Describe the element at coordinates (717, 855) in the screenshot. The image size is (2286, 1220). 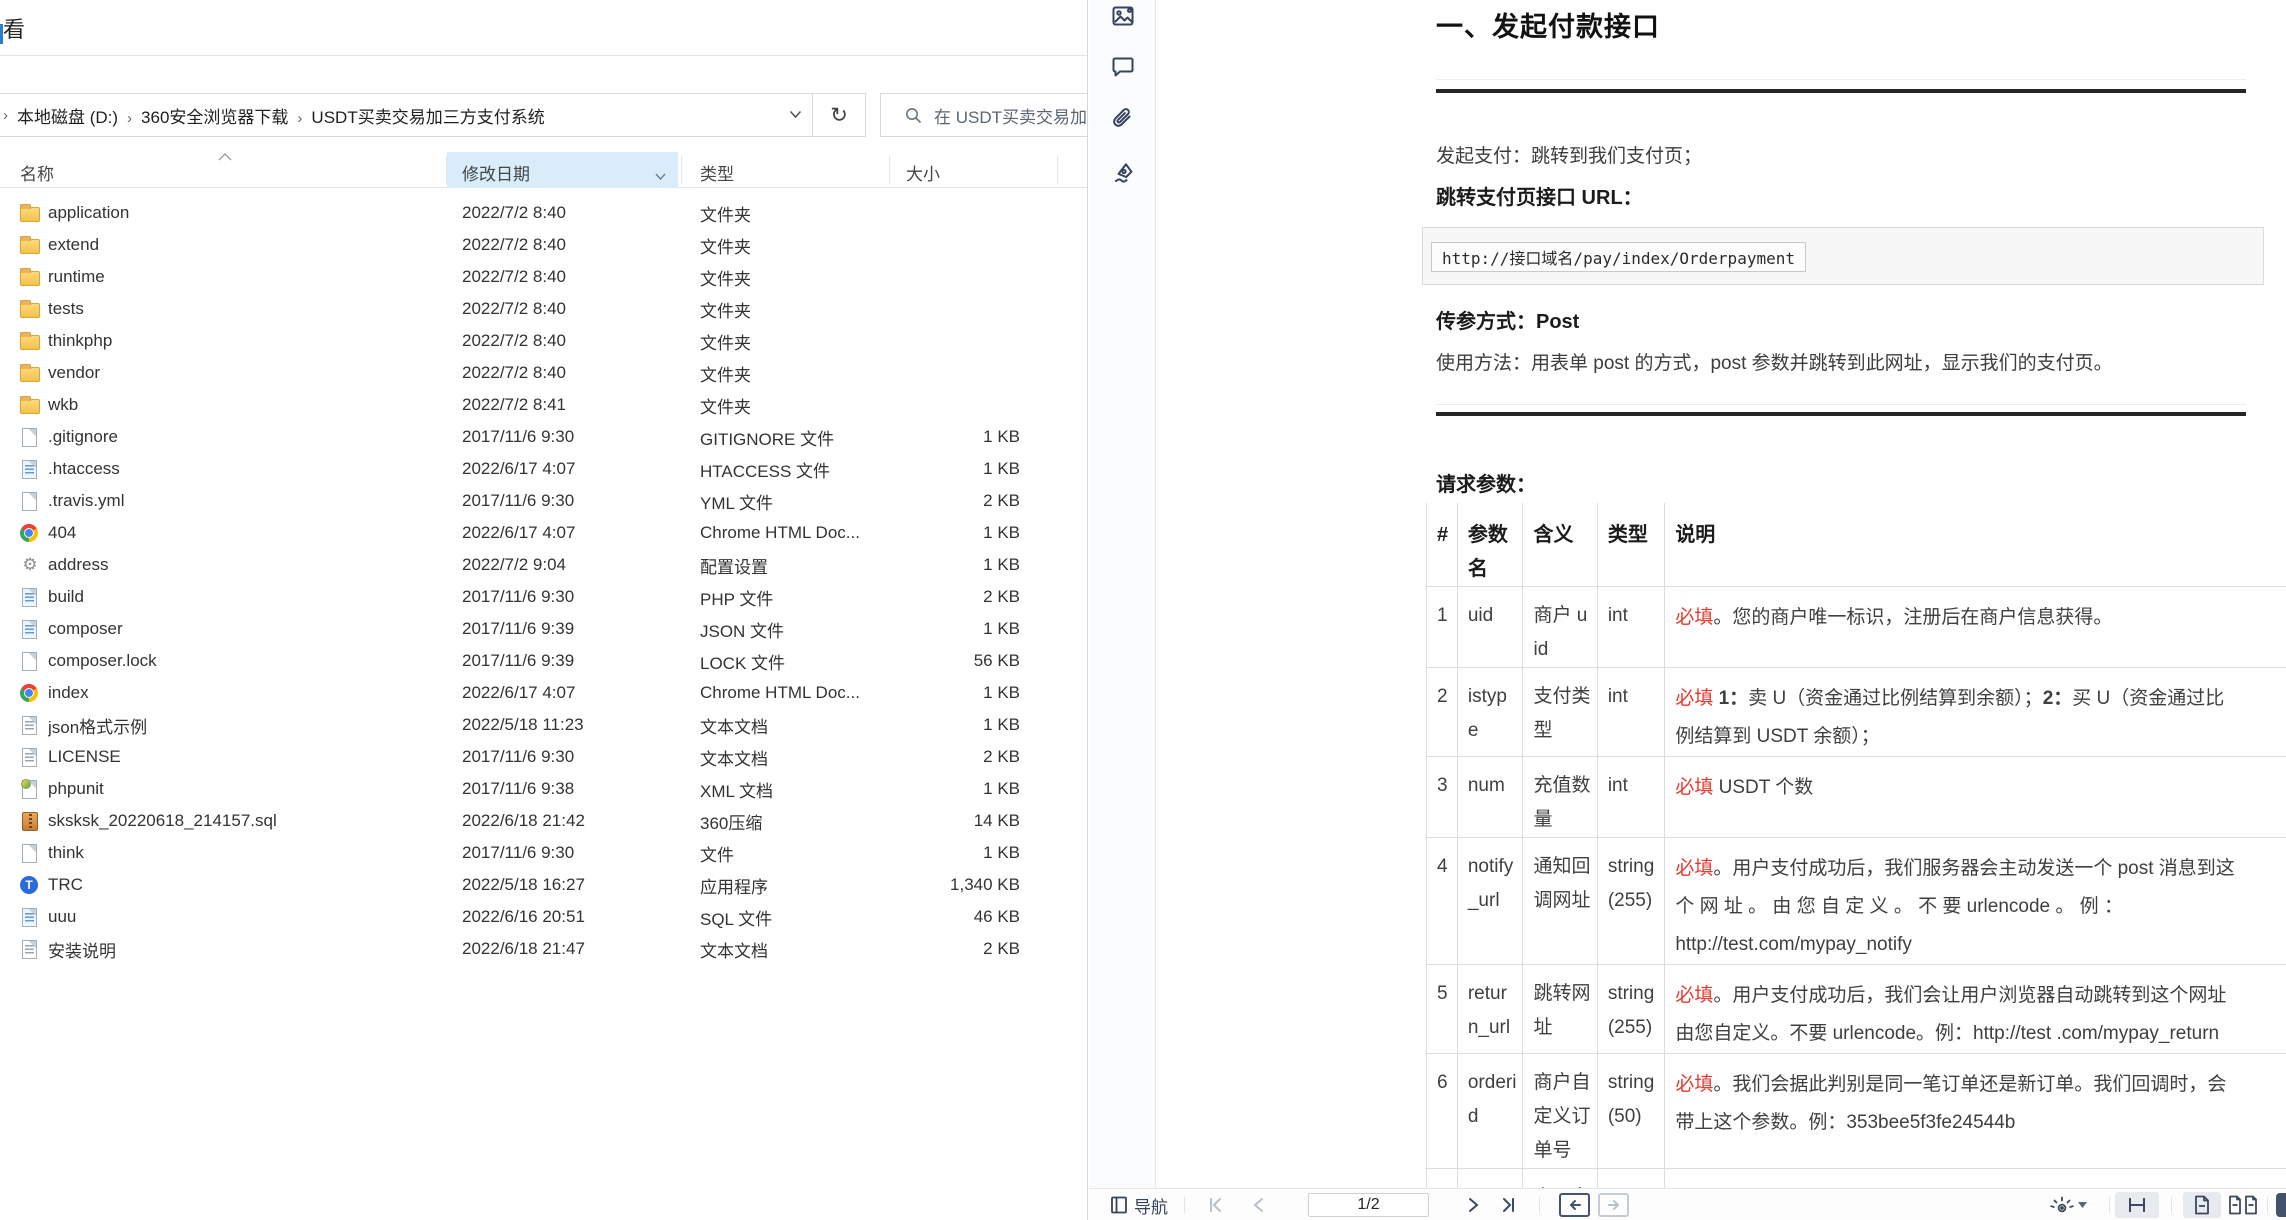
I see `file-type: 文件` at that location.